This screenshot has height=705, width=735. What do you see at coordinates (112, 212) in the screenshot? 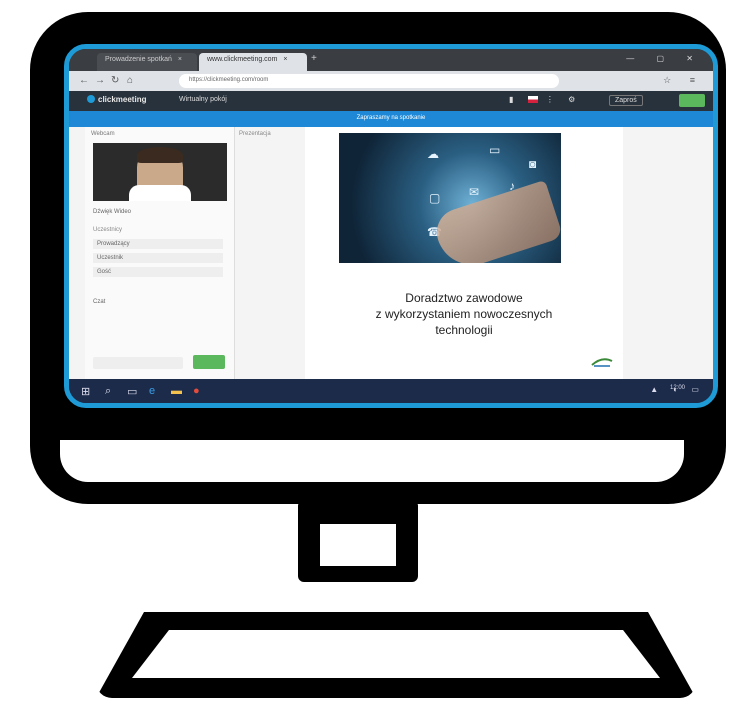
I see `camera-controls: Dźwięk Wideo` at bounding box center [112, 212].